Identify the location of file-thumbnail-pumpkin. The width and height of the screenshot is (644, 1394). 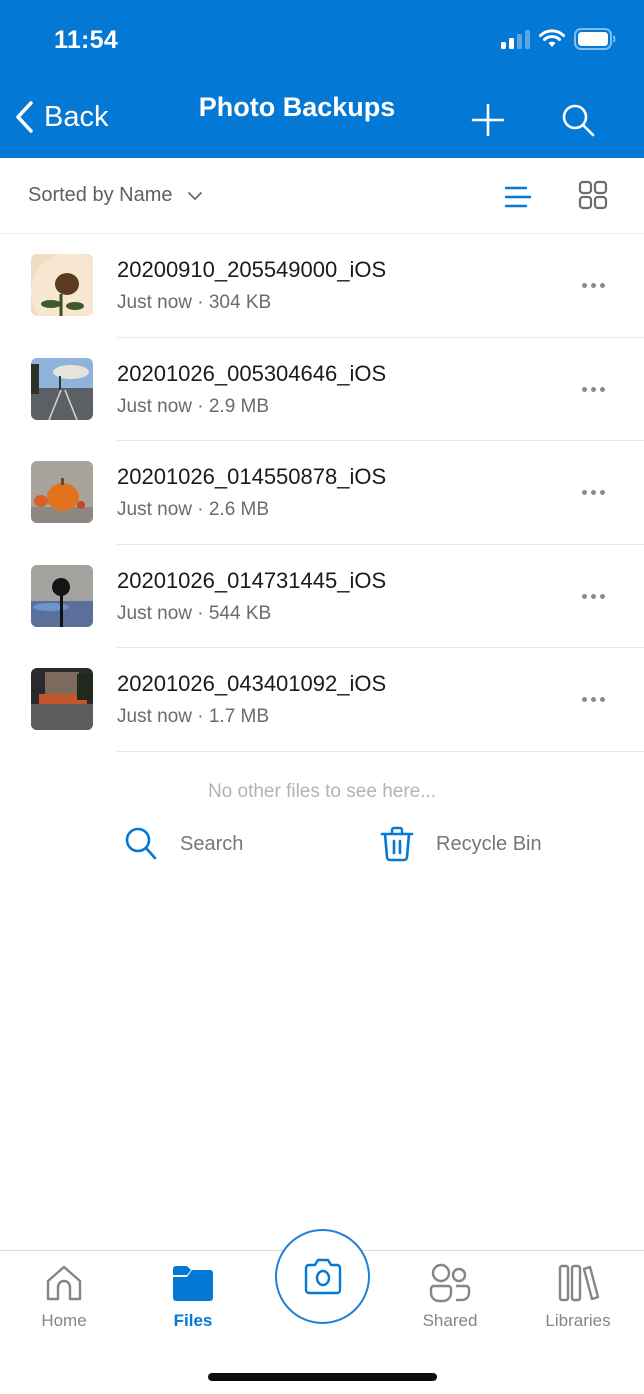
(62, 492).